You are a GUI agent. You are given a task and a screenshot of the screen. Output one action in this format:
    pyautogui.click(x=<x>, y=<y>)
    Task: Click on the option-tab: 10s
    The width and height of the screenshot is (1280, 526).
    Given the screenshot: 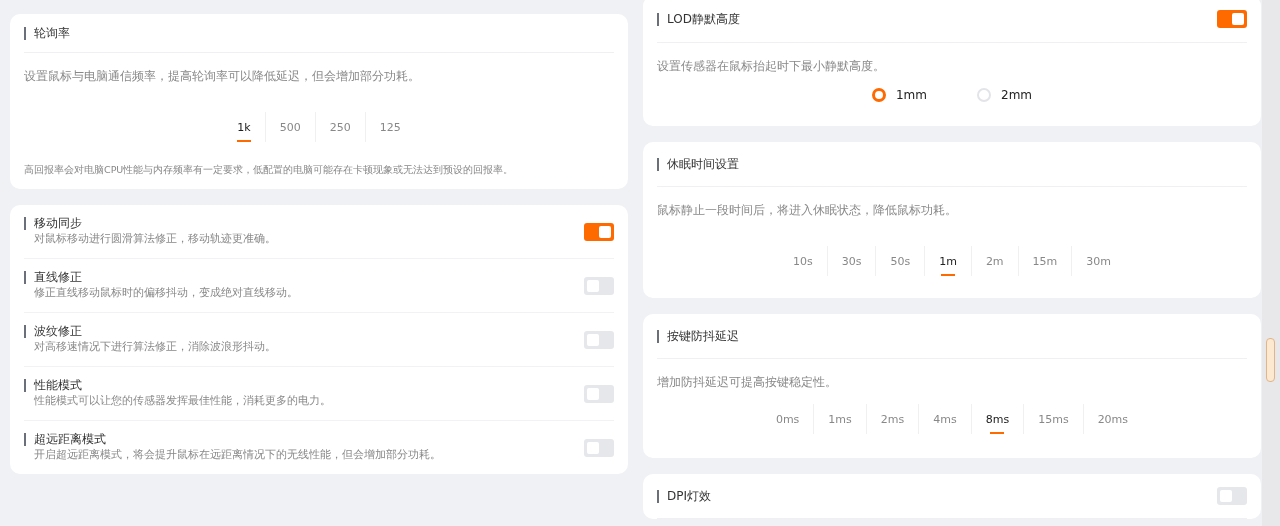 What is the action you would take?
    pyautogui.click(x=802, y=261)
    